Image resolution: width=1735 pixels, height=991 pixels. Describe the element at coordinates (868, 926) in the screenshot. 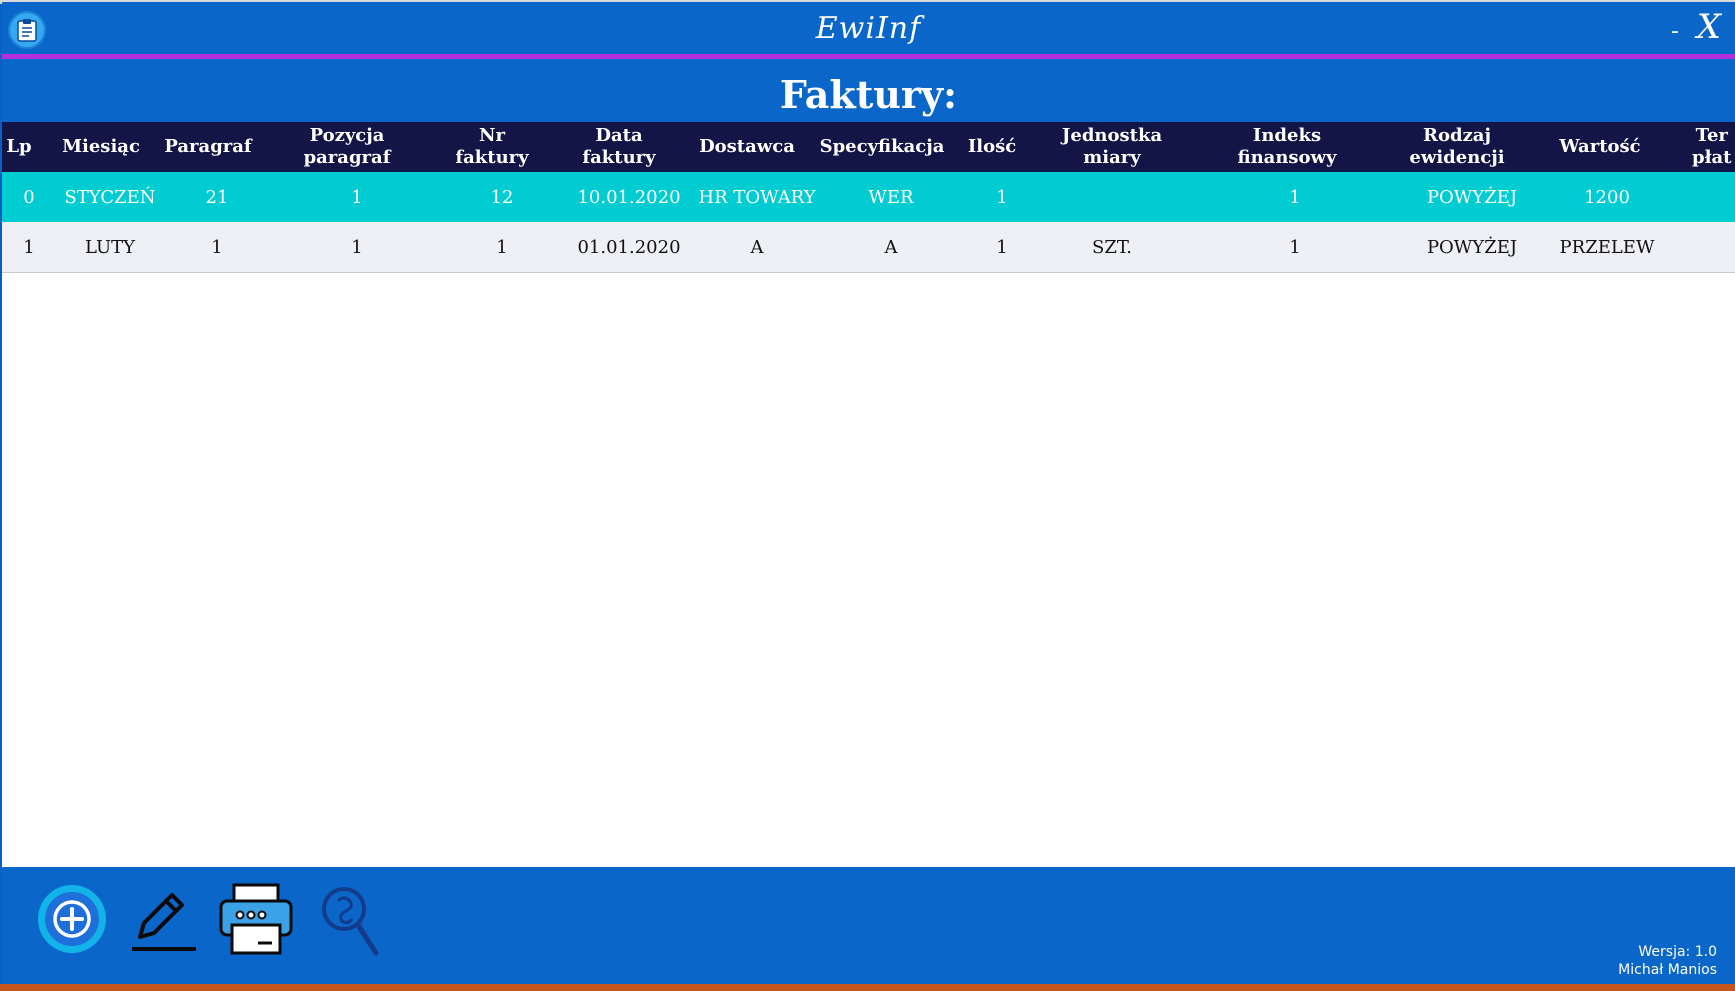

I see `bottom-toolbar: Wersja: 1.0 Michał Manios` at that location.